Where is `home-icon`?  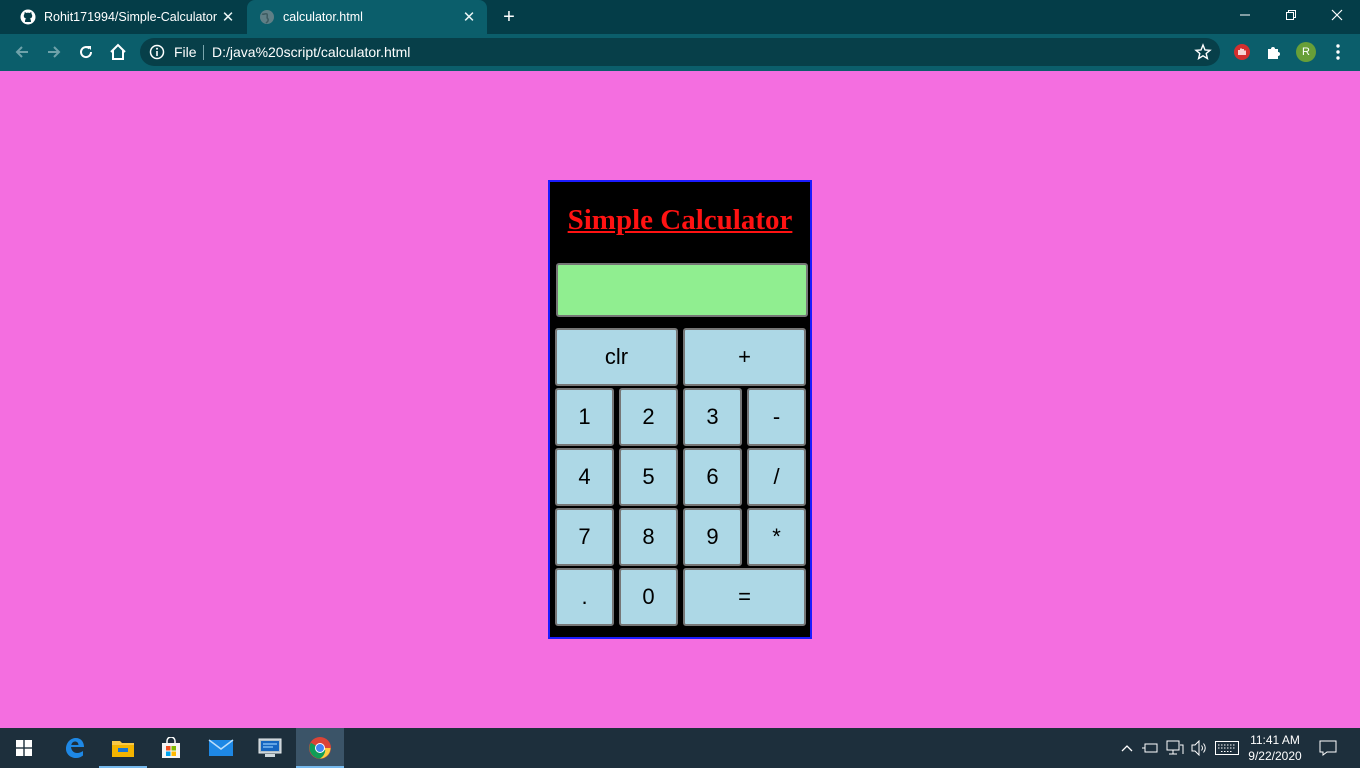 home-icon is located at coordinates (118, 52).